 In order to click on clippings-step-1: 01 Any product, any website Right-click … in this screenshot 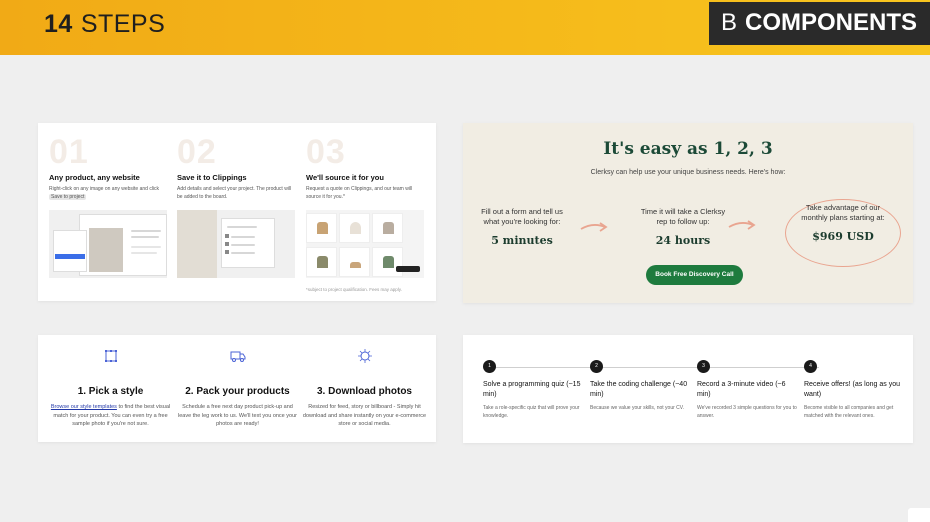, I will do `click(109, 167)`.